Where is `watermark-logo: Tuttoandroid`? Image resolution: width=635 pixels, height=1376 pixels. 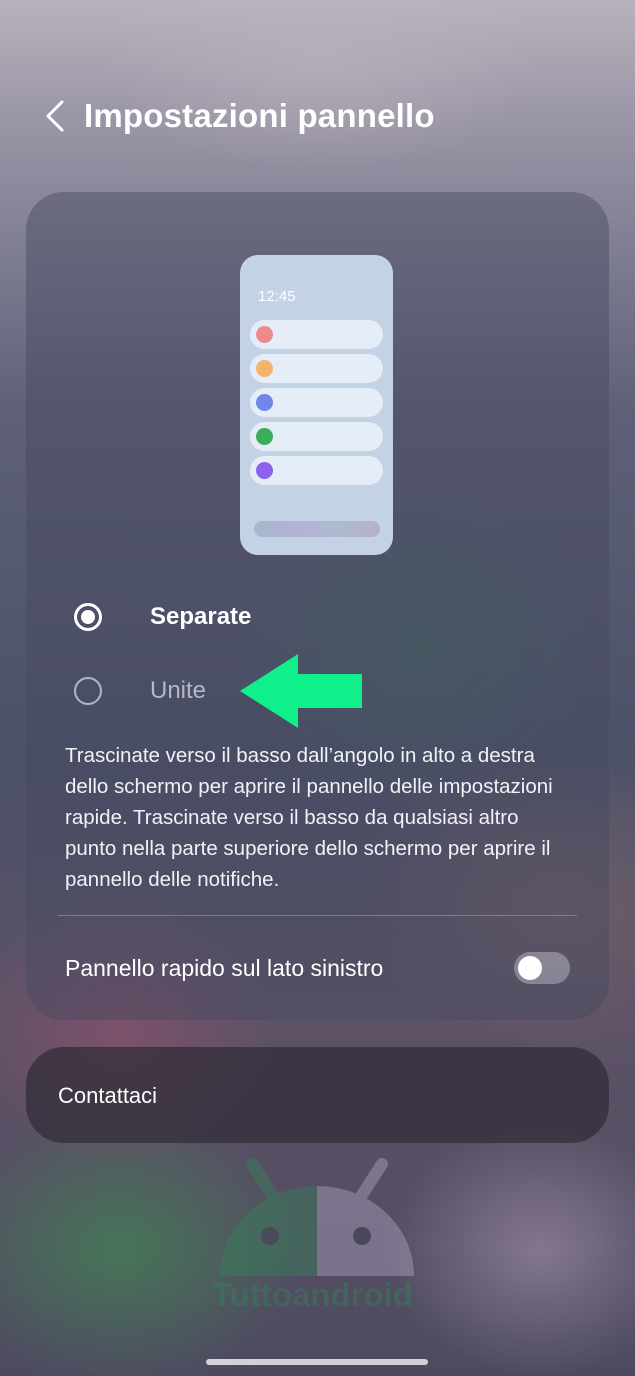 watermark-logo: Tuttoandroid is located at coordinates (317, 1238).